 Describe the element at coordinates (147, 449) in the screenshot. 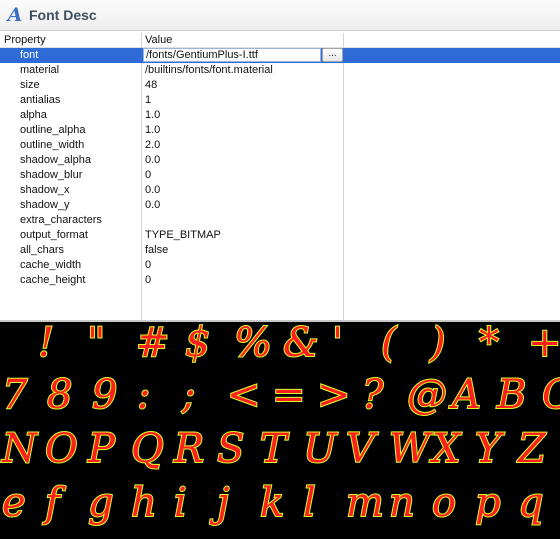

I see `glyph: Q` at that location.